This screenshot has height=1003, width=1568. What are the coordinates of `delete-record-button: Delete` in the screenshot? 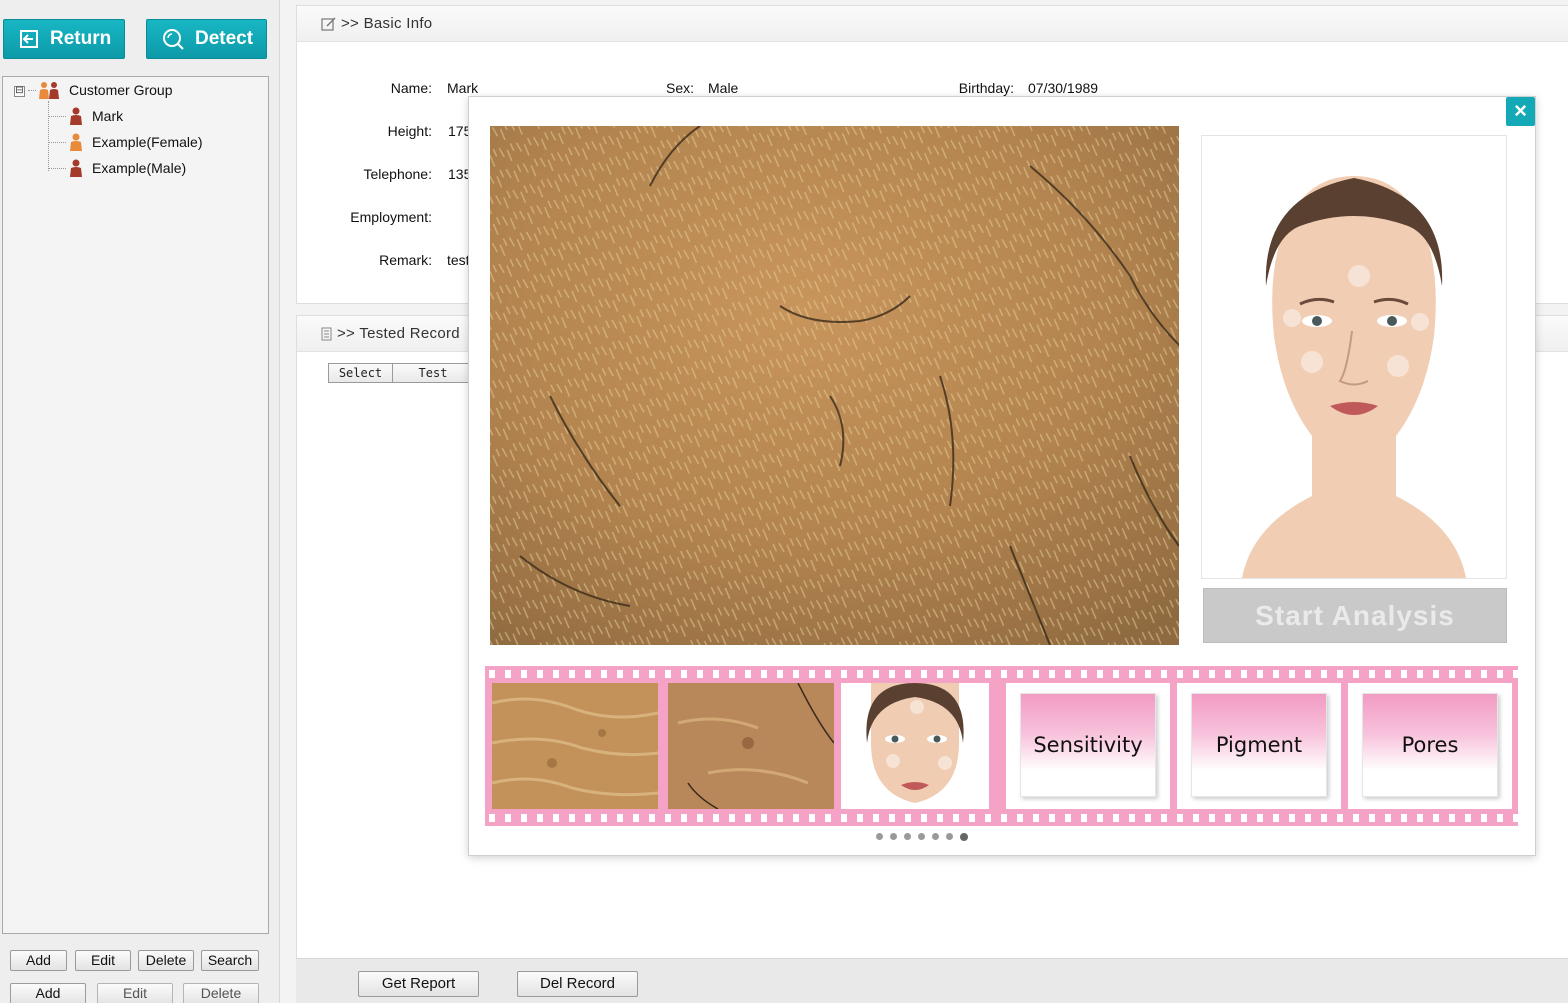 It's located at (221, 993).